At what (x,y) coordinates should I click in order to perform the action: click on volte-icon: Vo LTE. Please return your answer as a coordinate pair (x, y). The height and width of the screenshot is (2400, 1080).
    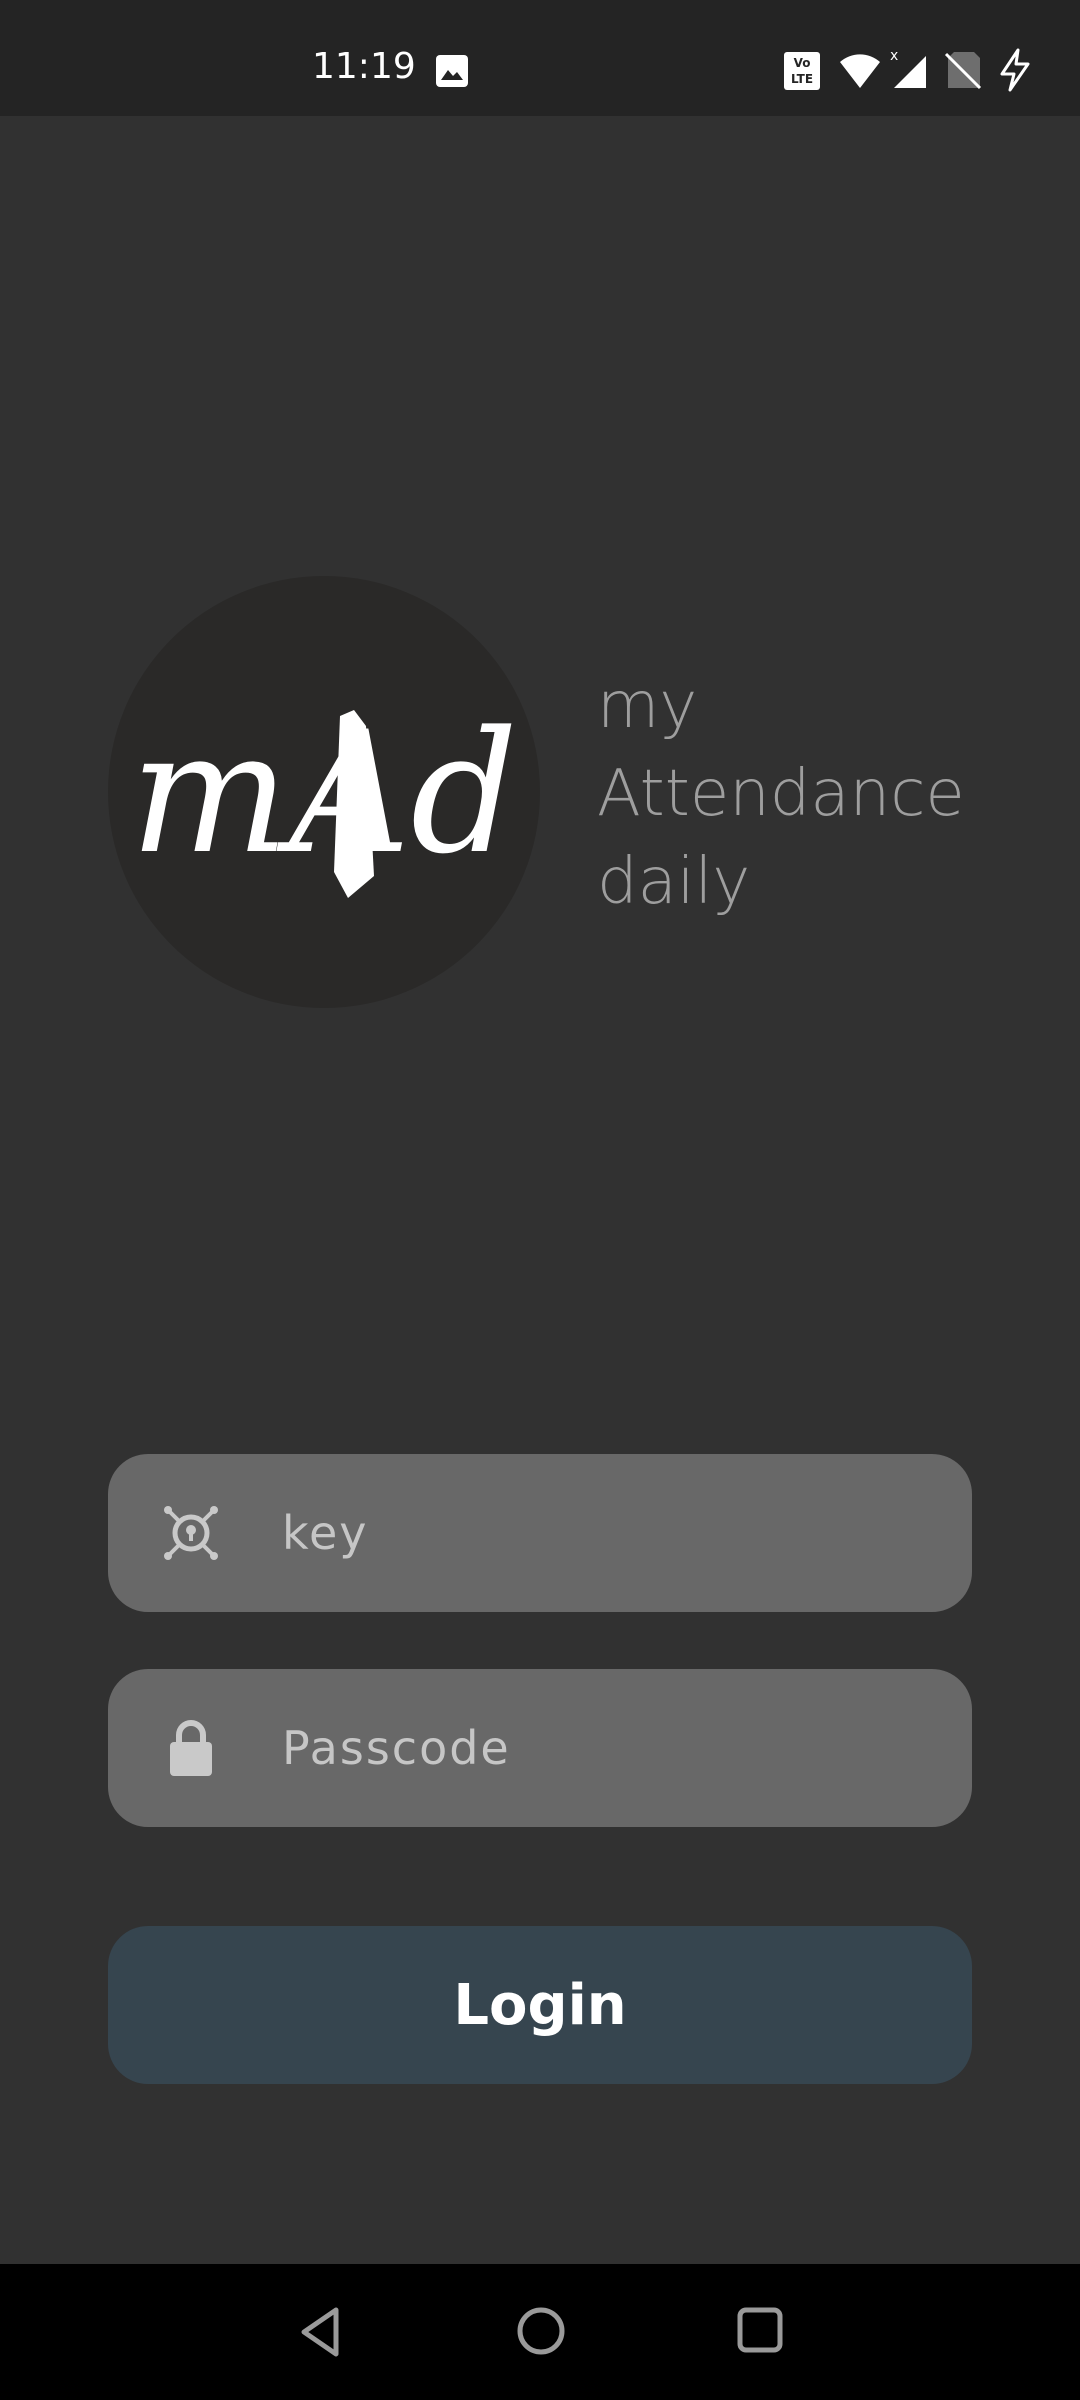
    Looking at the image, I should click on (802, 71).